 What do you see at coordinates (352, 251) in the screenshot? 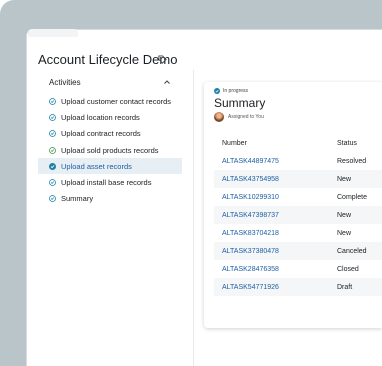
I see `record-status: Canceled` at bounding box center [352, 251].